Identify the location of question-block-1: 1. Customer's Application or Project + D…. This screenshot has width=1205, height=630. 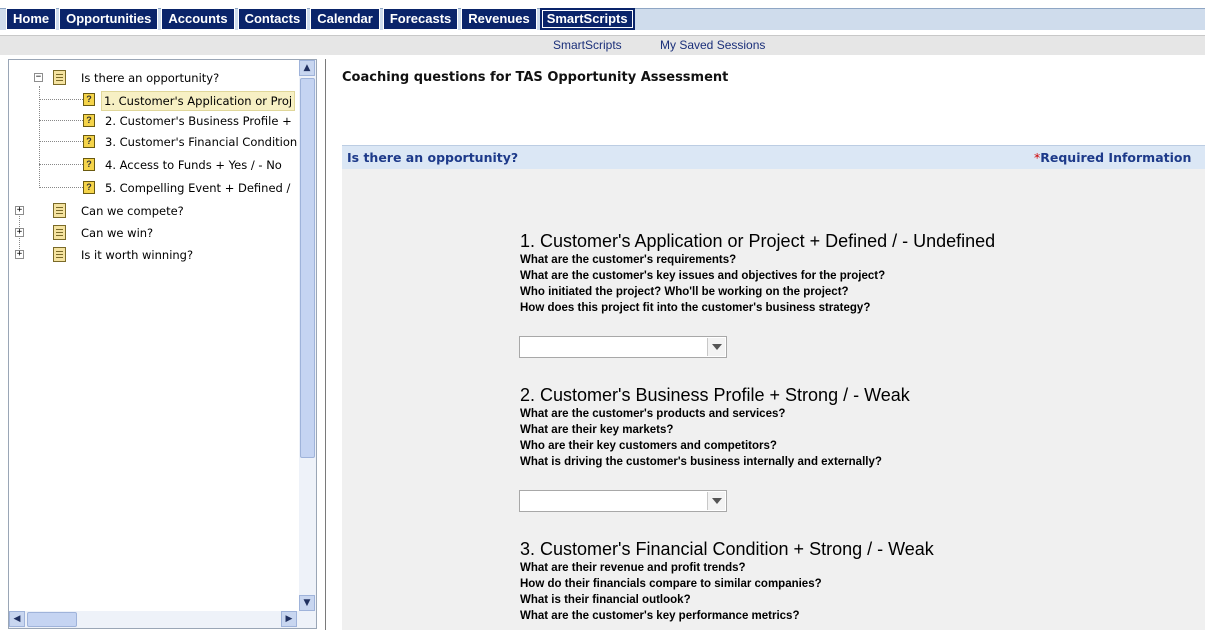
(757, 273).